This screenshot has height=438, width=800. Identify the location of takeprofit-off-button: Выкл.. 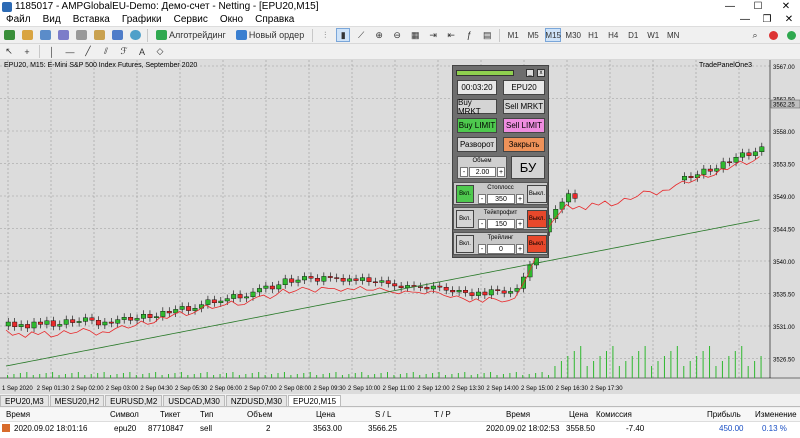
(537, 219).